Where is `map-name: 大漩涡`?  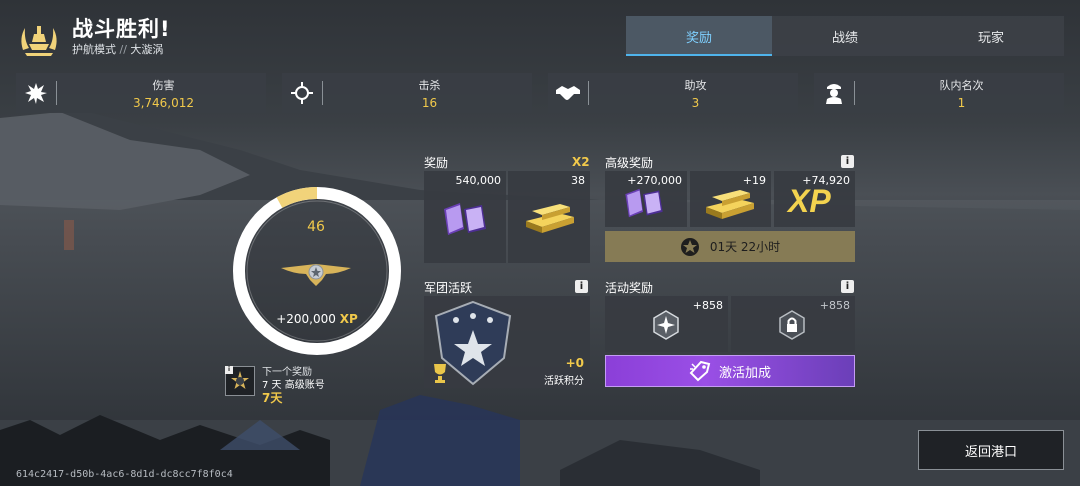
map-name: 大漩涡 is located at coordinates (147, 49).